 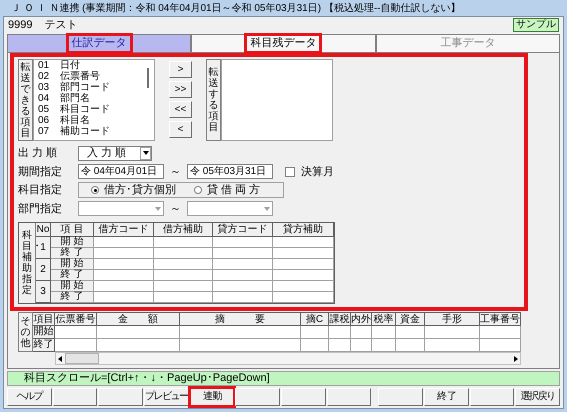 What do you see at coordinates (283, 43) in the screenshot?
I see `tab: 科目残データ` at bounding box center [283, 43].